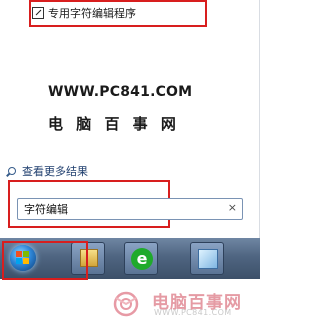 This screenshot has width=320, height=324. What do you see at coordinates (12, 171) in the screenshot?
I see `magnifier-icon` at bounding box center [12, 171].